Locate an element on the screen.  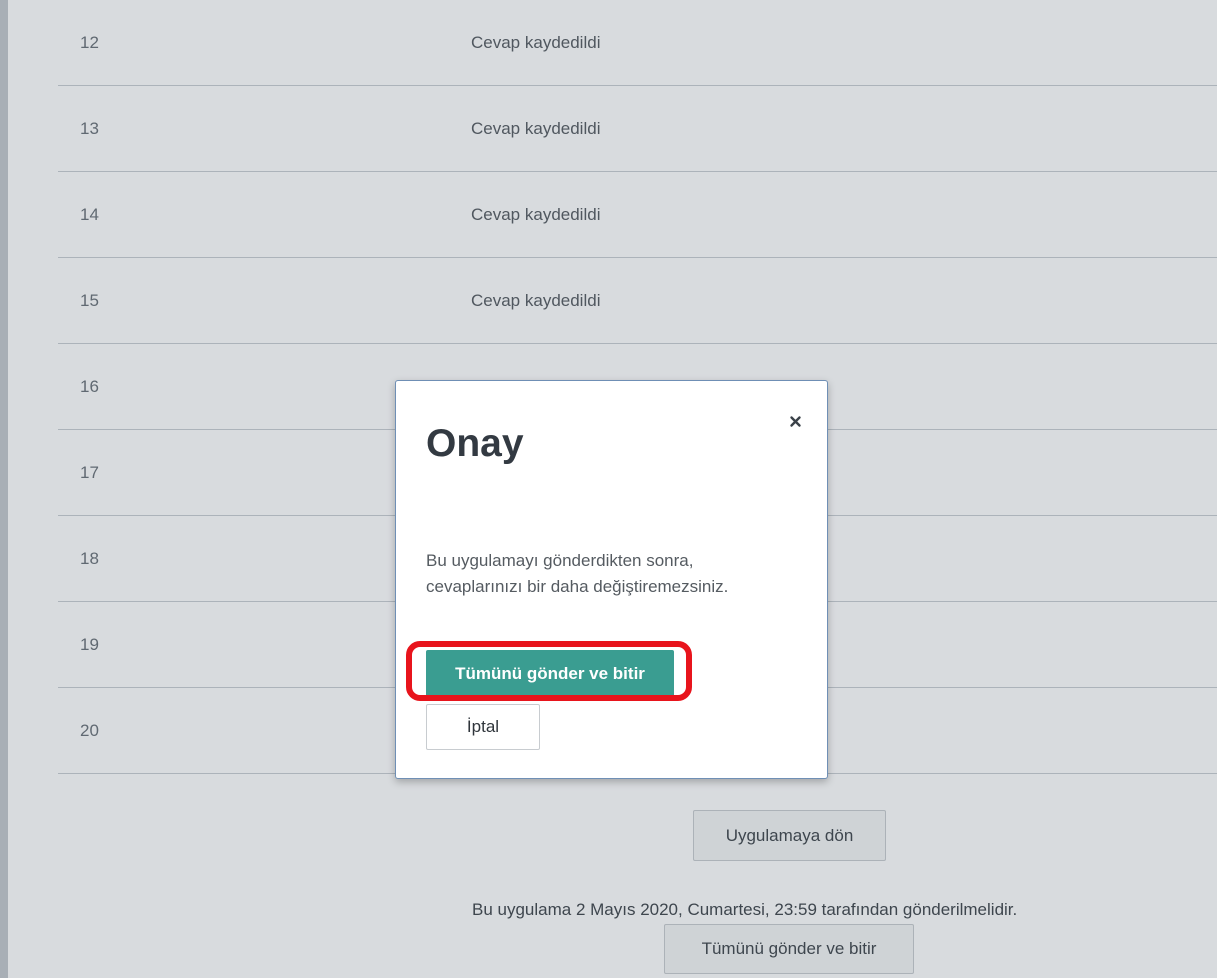
cancel-button: İptal is located at coordinates (483, 727).